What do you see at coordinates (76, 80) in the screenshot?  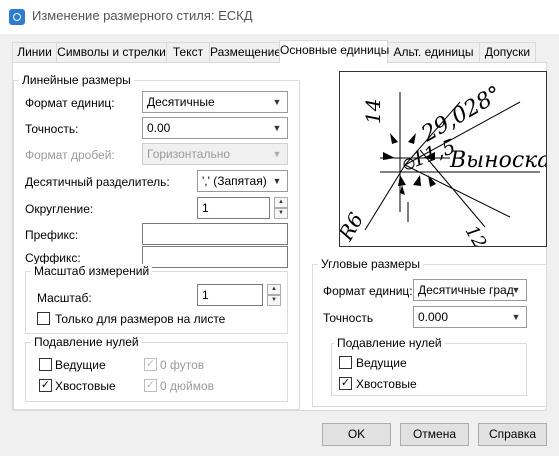 I see `group-title-linear: Линейные размеры` at bounding box center [76, 80].